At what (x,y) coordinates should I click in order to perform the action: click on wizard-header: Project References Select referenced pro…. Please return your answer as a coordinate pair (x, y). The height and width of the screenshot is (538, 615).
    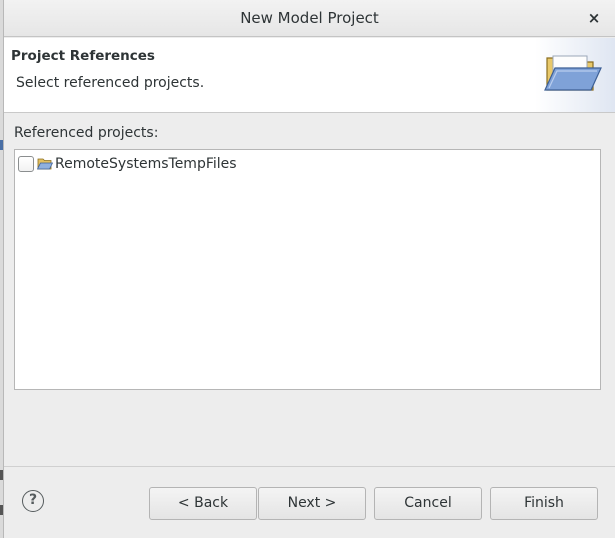
    Looking at the image, I should click on (309, 75).